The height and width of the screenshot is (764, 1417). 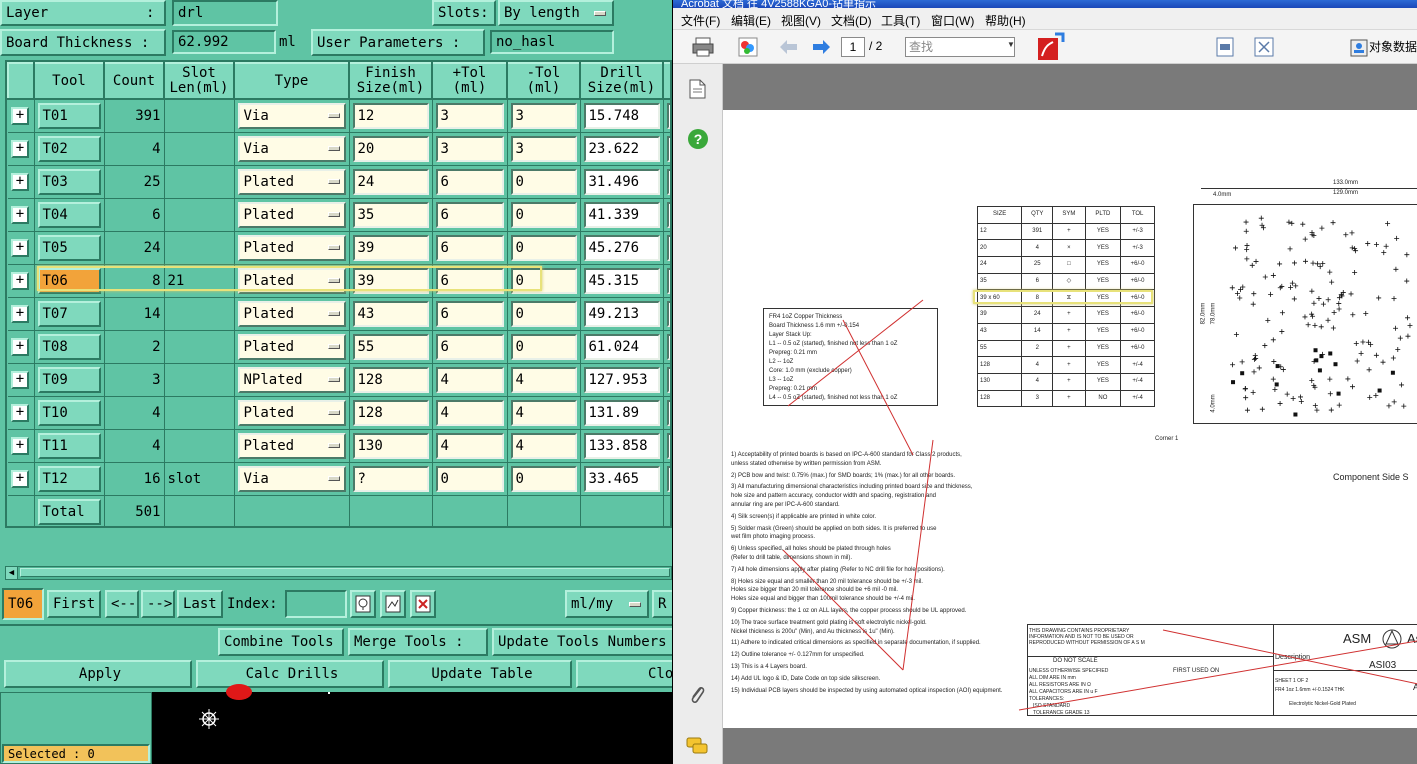 What do you see at coordinates (960, 47) in the screenshot?
I see `find-input: 查找` at bounding box center [960, 47].